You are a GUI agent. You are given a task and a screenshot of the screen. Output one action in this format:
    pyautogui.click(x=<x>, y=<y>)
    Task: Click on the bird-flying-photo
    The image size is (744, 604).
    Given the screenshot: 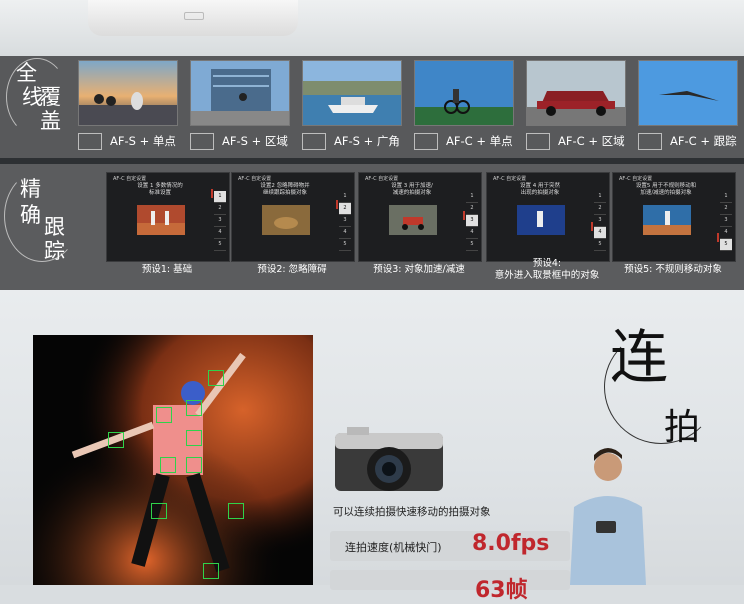 What is the action you would take?
    pyautogui.click(x=688, y=93)
    